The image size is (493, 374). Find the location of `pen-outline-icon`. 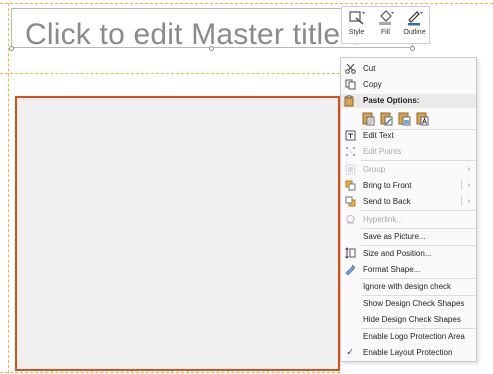

pen-outline-icon is located at coordinates (415, 18).